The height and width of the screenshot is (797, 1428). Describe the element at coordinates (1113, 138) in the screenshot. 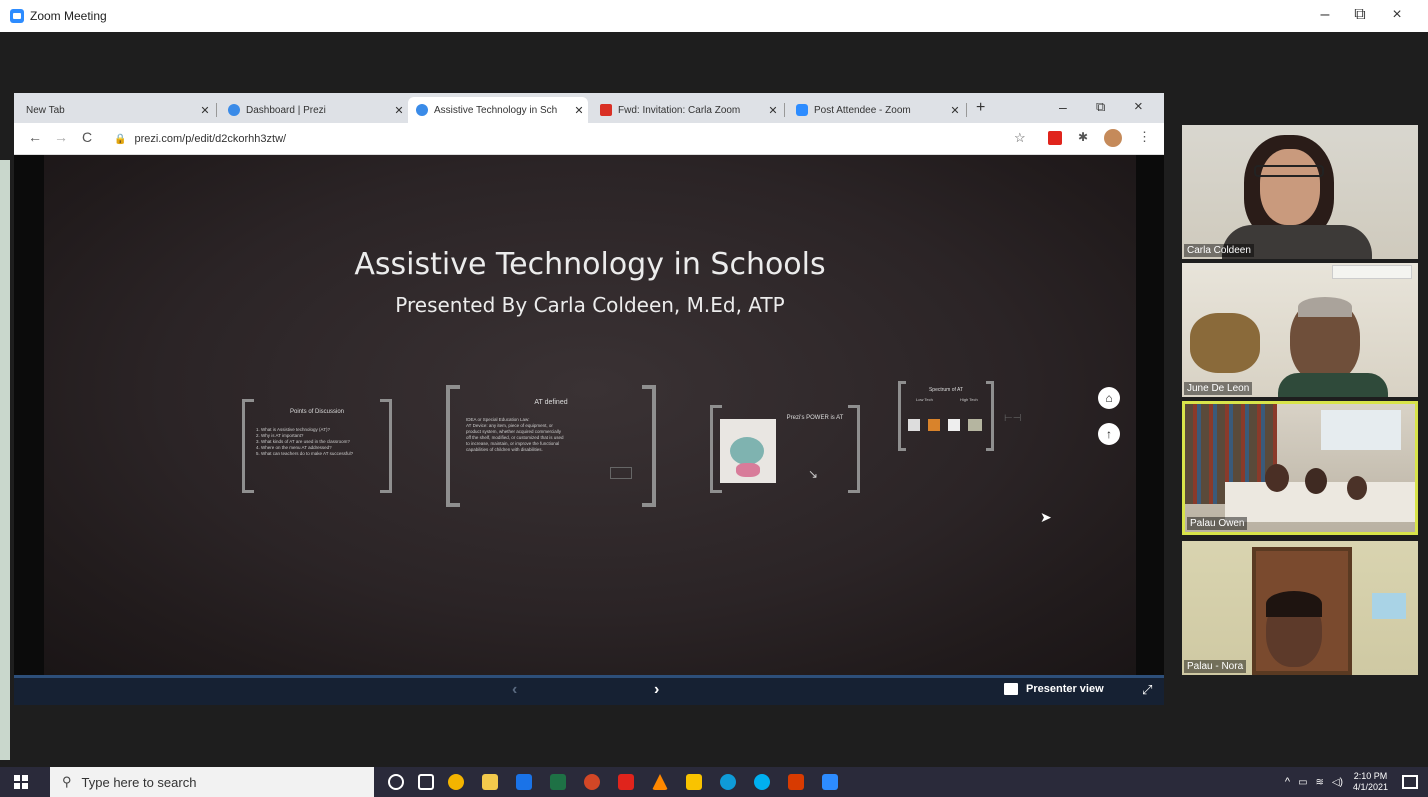

I see `profile-avatar-icon` at that location.